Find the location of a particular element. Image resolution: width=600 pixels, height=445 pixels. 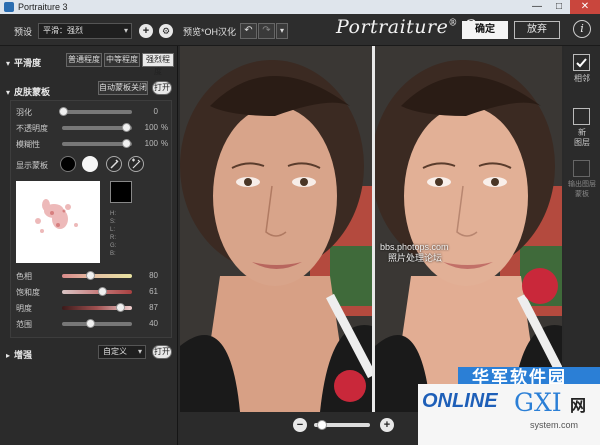

black-swatch is located at coordinates (68, 164).